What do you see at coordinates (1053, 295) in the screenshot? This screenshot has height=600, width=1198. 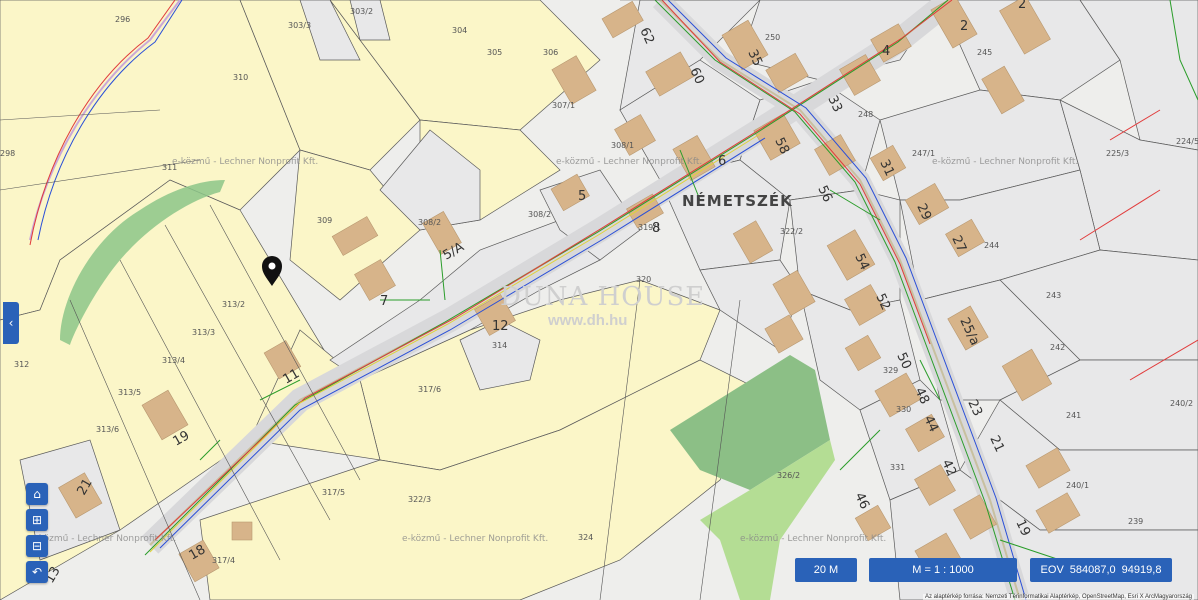 I see `parcel-label: 243` at bounding box center [1053, 295].